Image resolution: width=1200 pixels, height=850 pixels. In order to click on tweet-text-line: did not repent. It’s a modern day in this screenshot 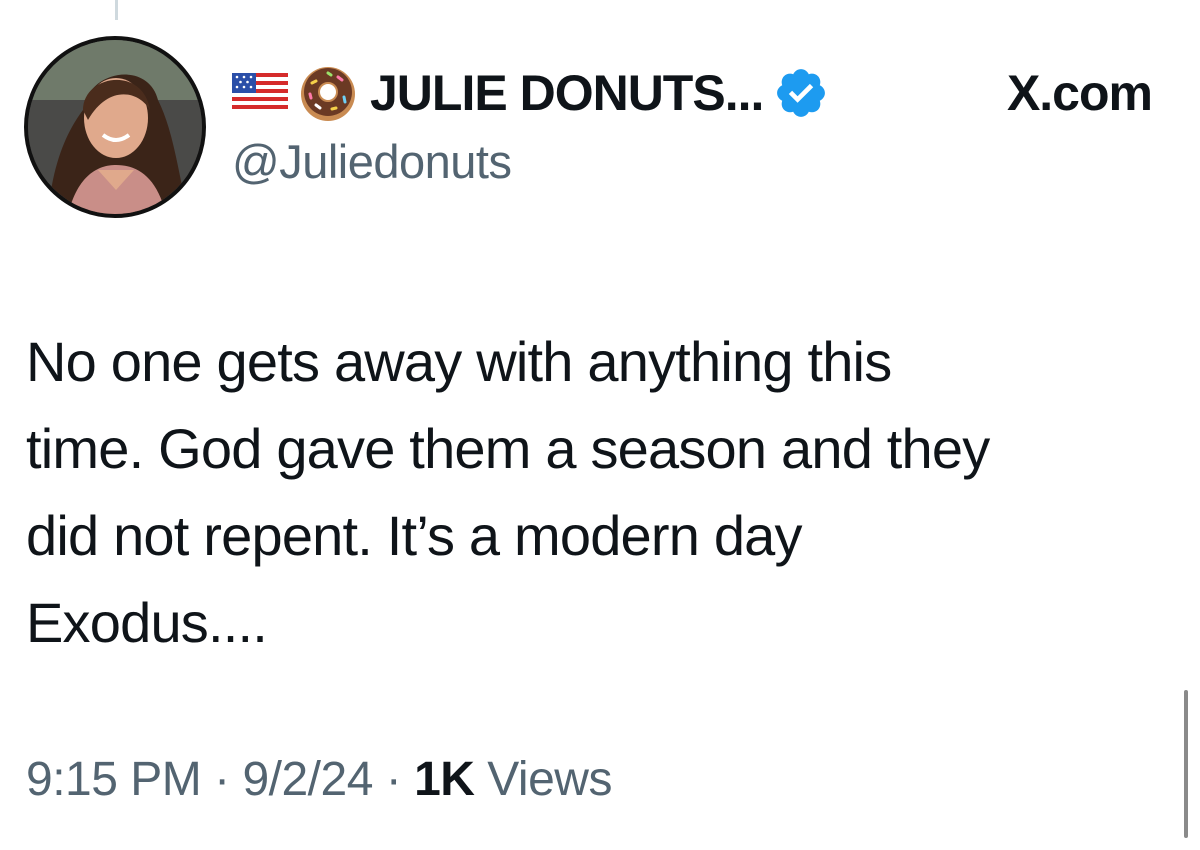, I will do `click(414, 535)`.